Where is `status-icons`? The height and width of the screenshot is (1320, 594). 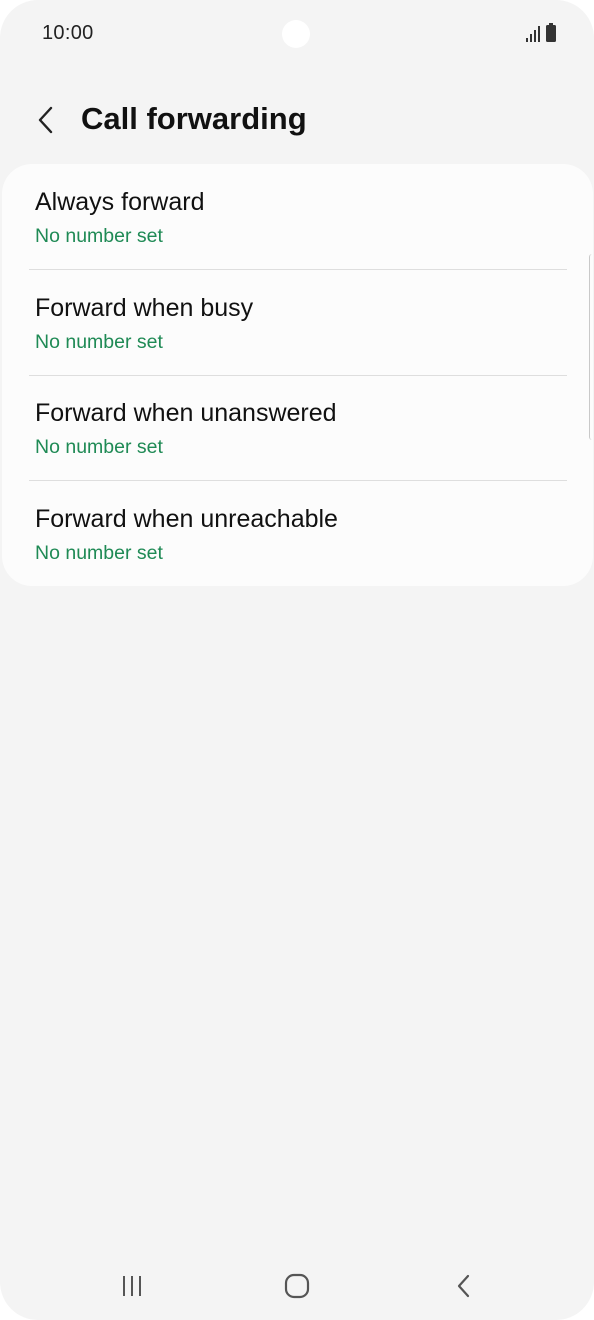 status-icons is located at coordinates (541, 32).